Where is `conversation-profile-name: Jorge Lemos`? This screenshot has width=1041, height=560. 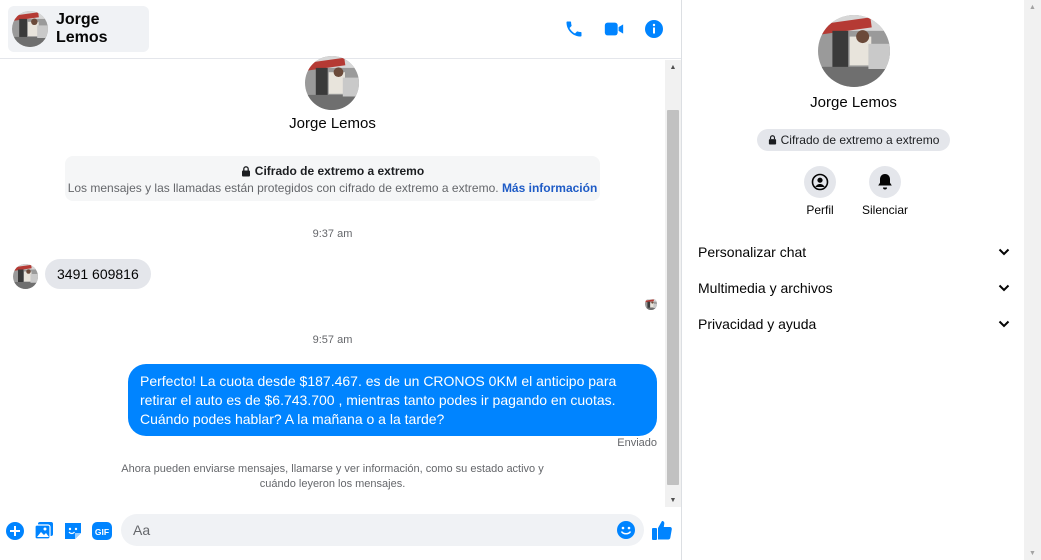 conversation-profile-name: Jorge Lemos is located at coordinates (332, 123).